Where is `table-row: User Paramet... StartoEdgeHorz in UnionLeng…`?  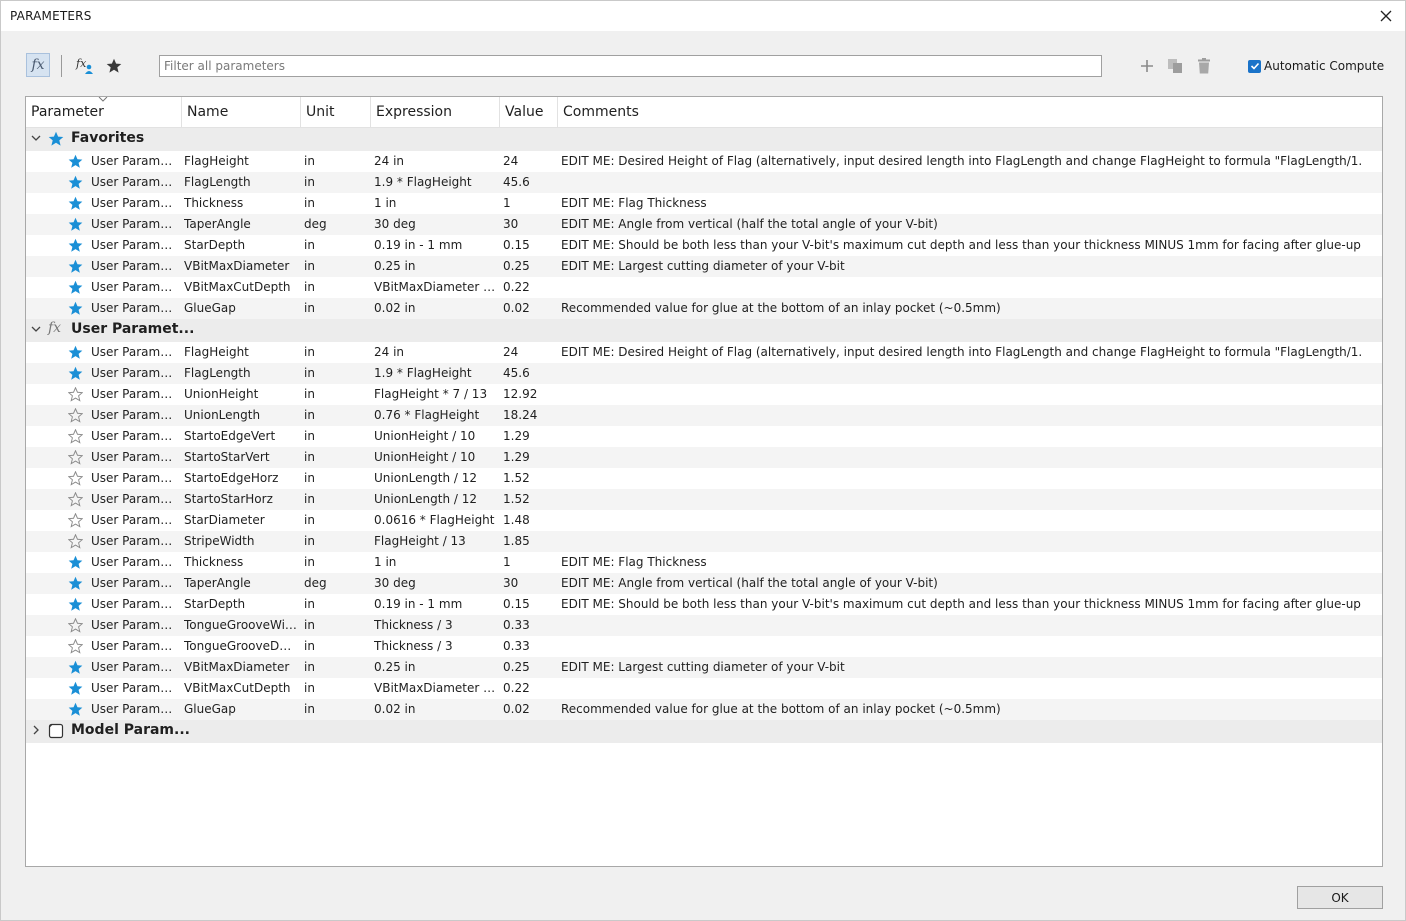
table-row: User Paramet... StartoEdgeHorz in UnionLeng… is located at coordinates (704, 478).